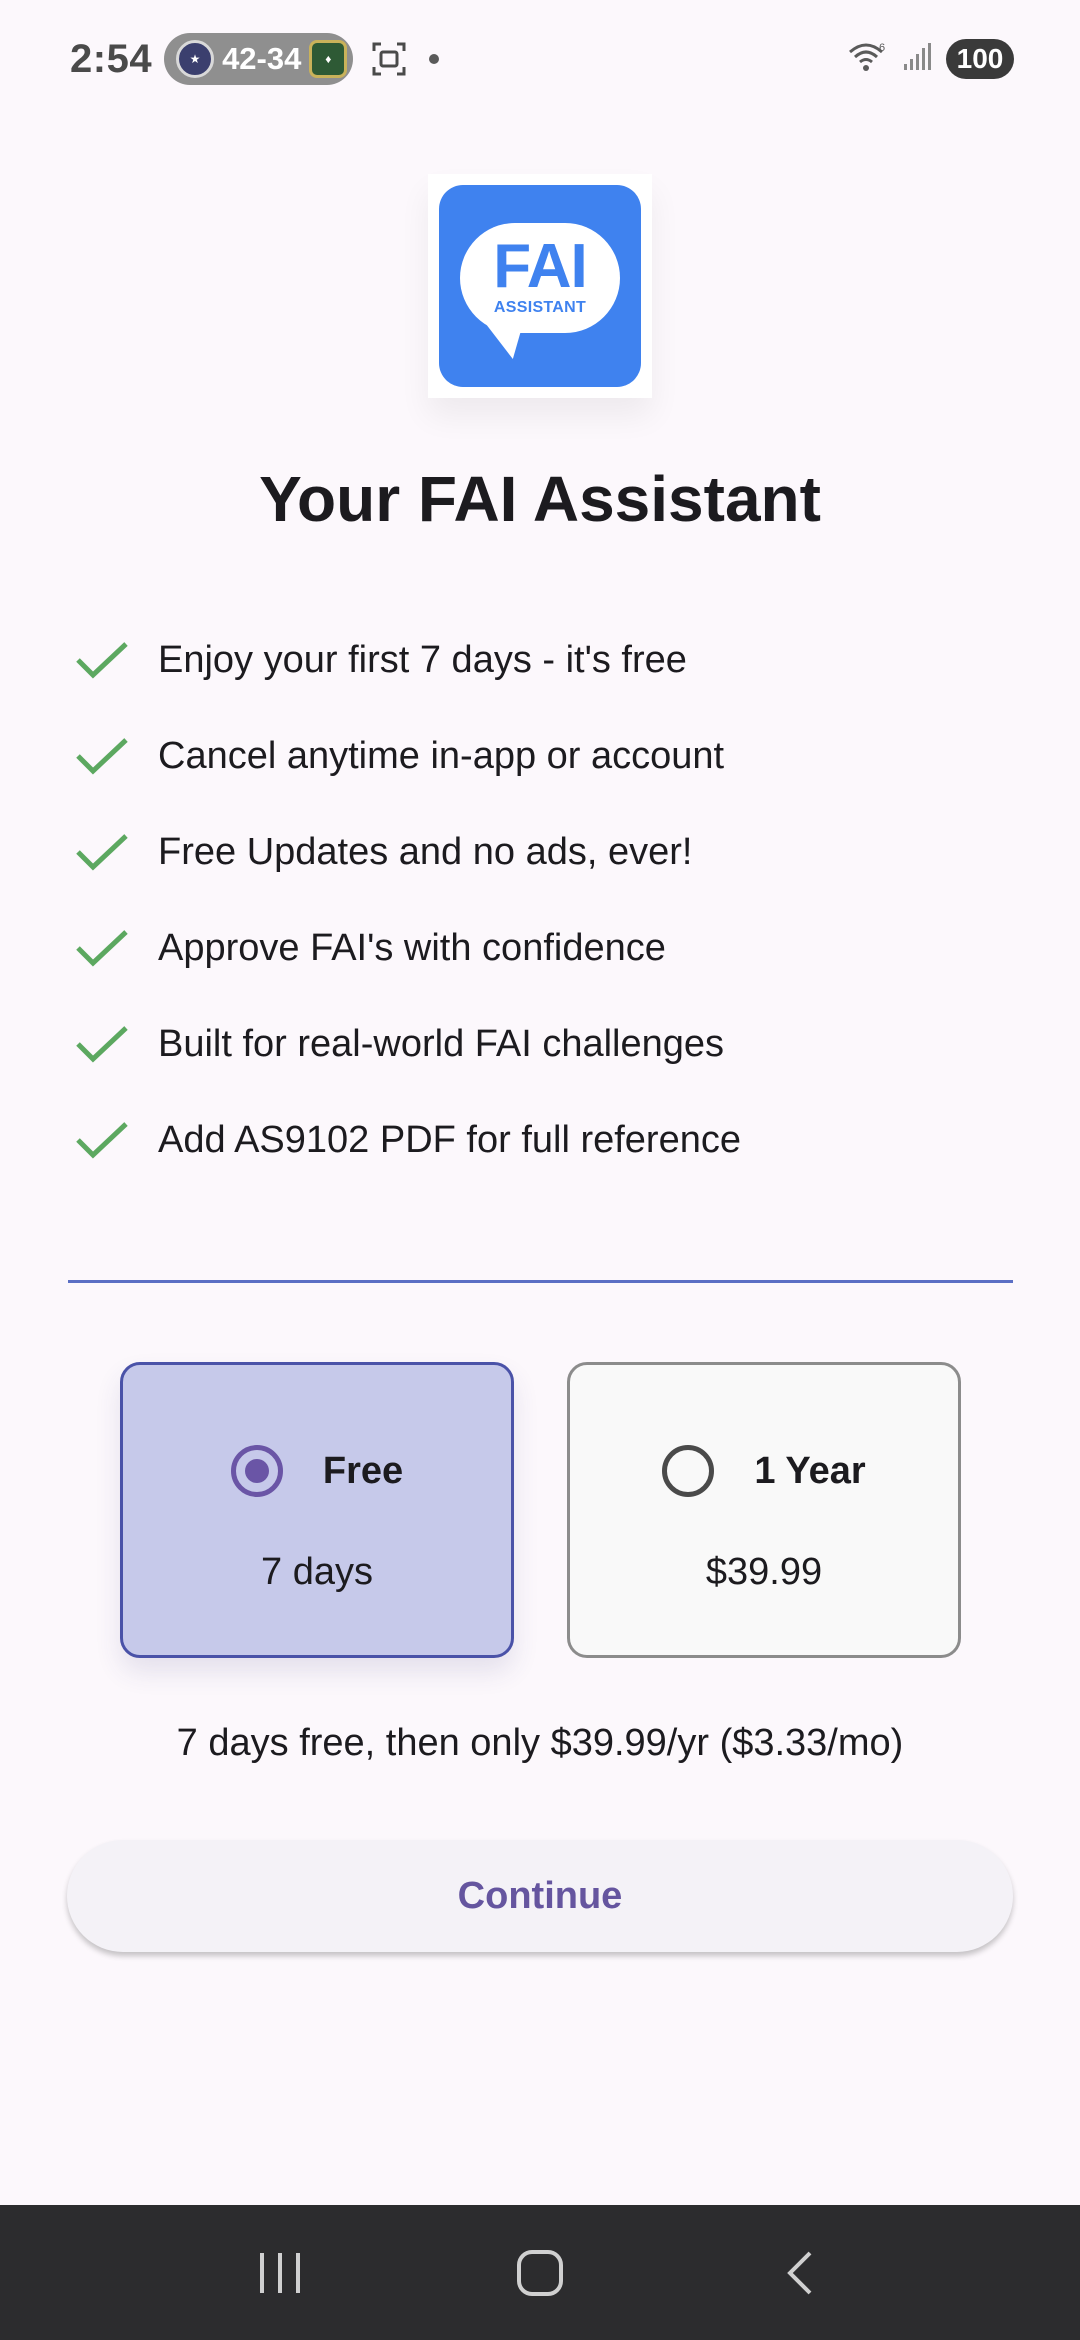 The width and height of the screenshot is (1080, 2340). What do you see at coordinates (441, 755) in the screenshot?
I see `feature-text: Cancel anytime in-app or account` at bounding box center [441, 755].